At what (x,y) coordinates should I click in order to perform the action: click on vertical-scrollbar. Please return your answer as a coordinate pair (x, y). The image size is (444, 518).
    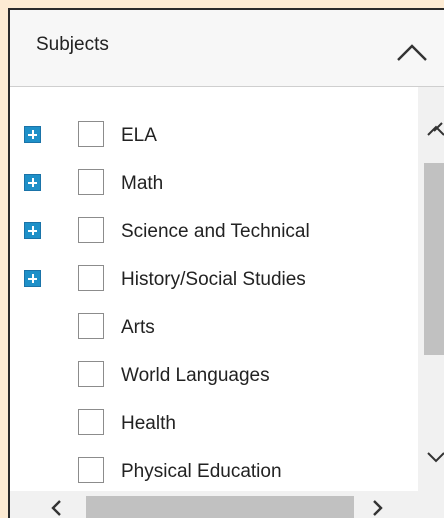
    Looking at the image, I should click on (431, 289).